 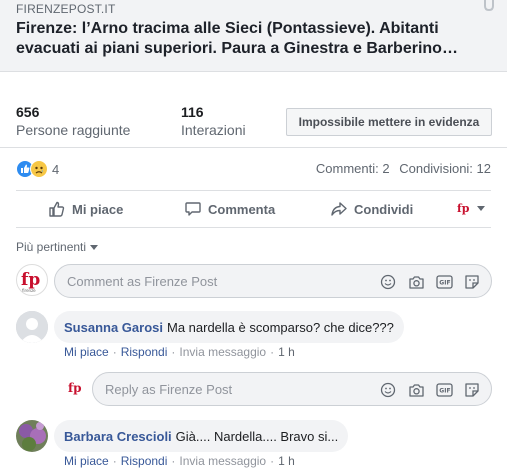 What do you see at coordinates (280, 327) in the screenshot?
I see `comment-text: Ma nardella è scomparso? che dice???` at bounding box center [280, 327].